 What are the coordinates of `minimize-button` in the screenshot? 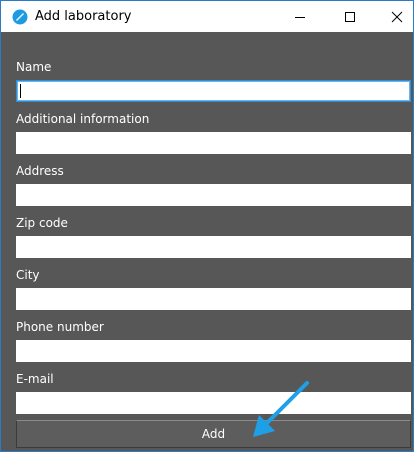 It's located at (300, 16).